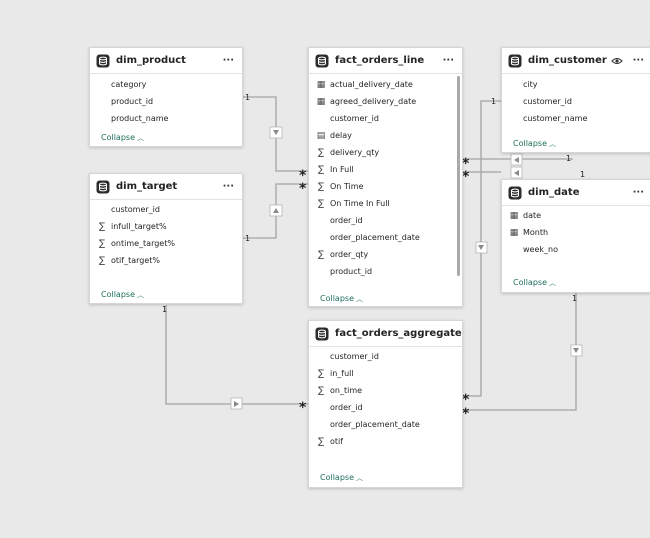 Image resolution: width=650 pixels, height=538 pixels. Describe the element at coordinates (458, 176) in the screenshot. I see `vertical-scrollbar` at that location.